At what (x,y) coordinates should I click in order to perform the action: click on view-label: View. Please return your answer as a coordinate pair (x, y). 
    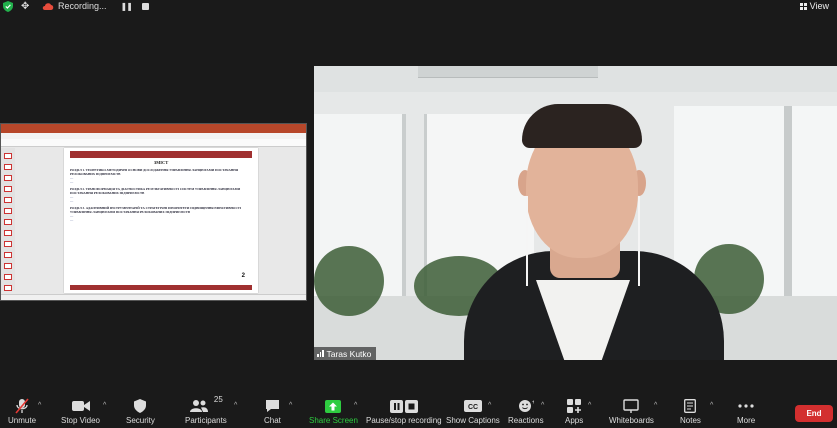
    Looking at the image, I should click on (819, 6).